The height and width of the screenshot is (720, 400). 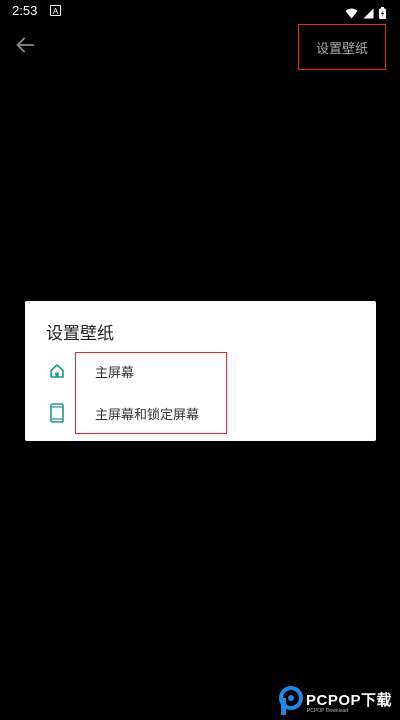 What do you see at coordinates (147, 415) in the screenshot?
I see `option-label: 主屏幕和锁定屏幕` at bounding box center [147, 415].